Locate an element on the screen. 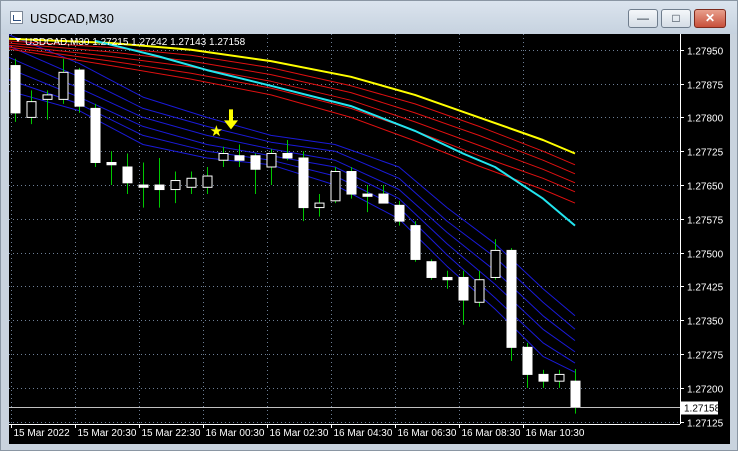  y-axis-tick-label: 1.27725 is located at coordinates (705, 153).